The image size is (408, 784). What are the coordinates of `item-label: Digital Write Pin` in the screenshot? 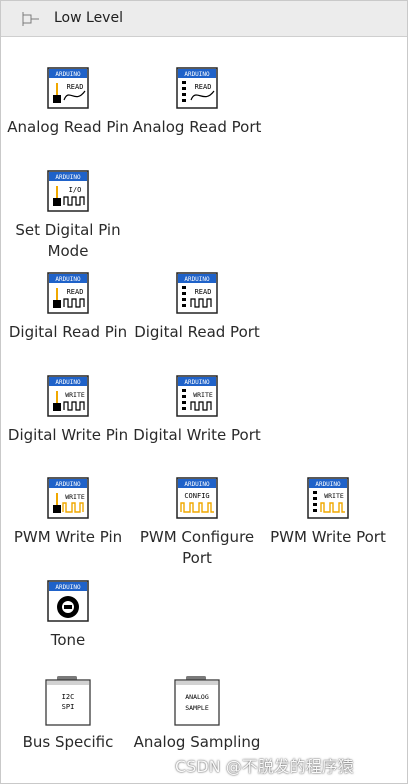 It's located at (68, 435).